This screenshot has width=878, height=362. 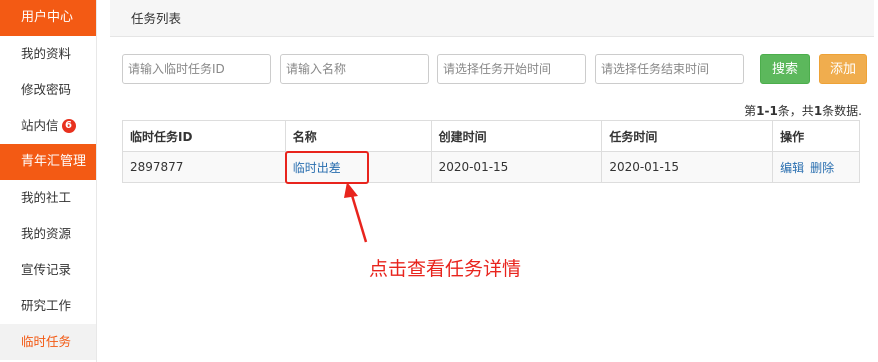 I want to click on end-time-input, so click(x=669, y=69).